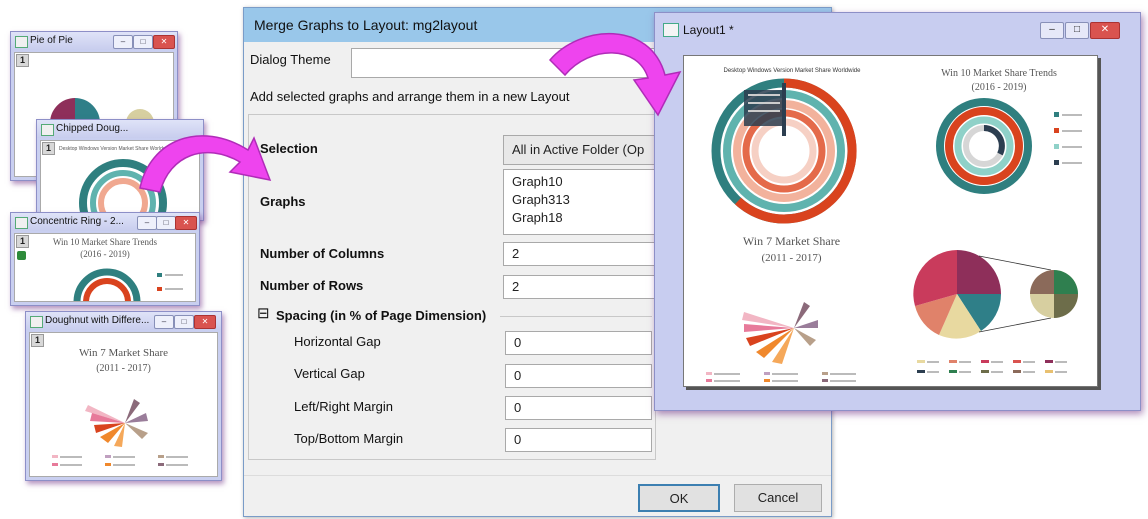  I want to click on graph-window-titlebar: Concentric Ring - 2... – □ ✕, so click(105, 222).